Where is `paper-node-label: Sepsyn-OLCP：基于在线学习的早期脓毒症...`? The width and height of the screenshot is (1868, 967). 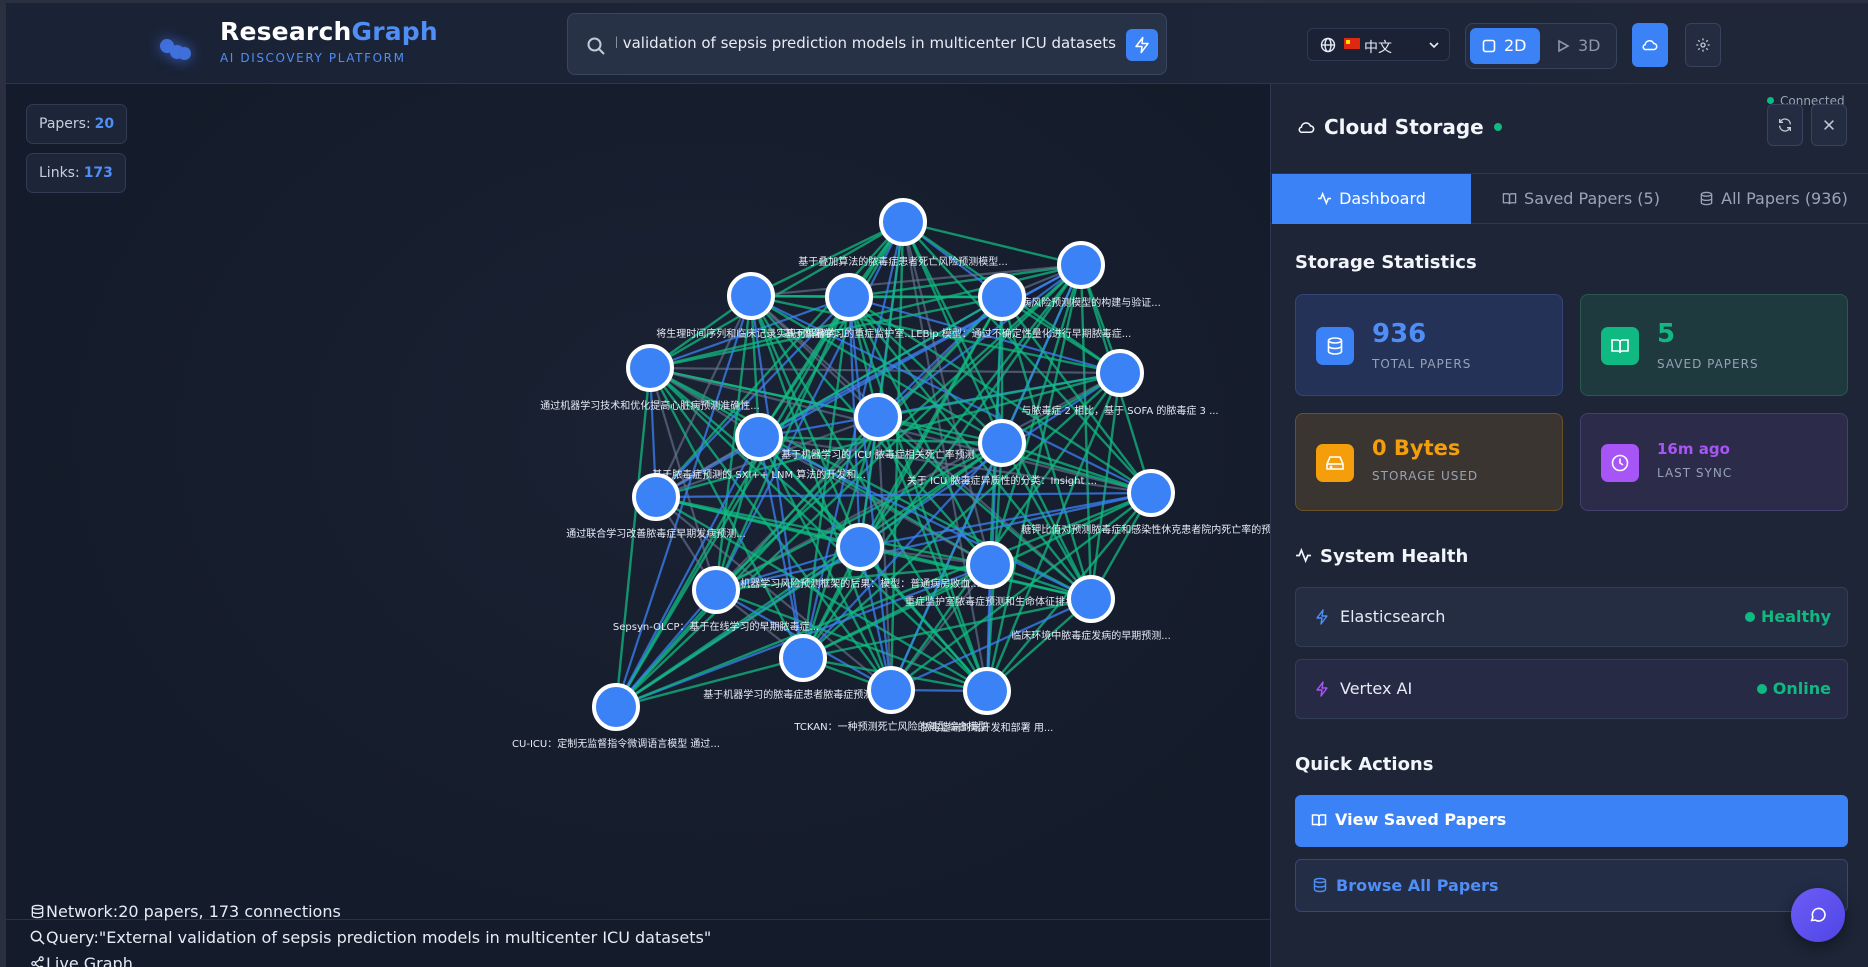
paper-node-label: Sepsyn-OLCP：基于在线学习的早期脓毒症... is located at coordinates (716, 626).